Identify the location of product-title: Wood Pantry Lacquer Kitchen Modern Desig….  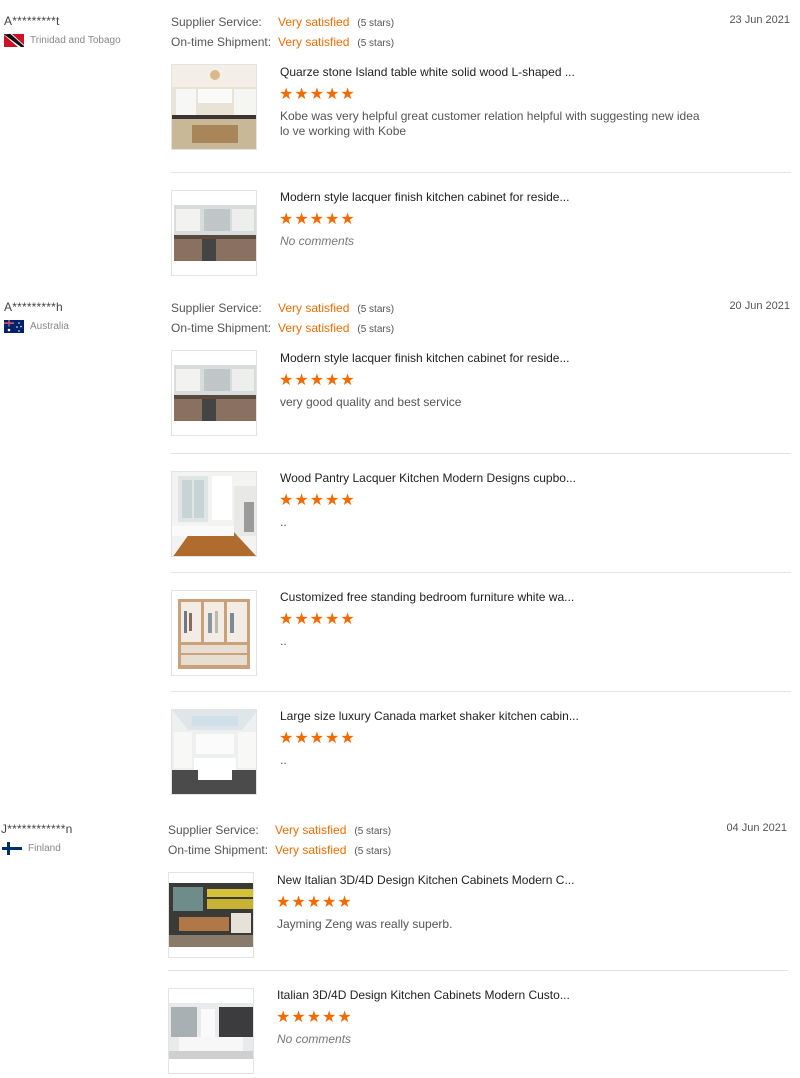
(428, 478).